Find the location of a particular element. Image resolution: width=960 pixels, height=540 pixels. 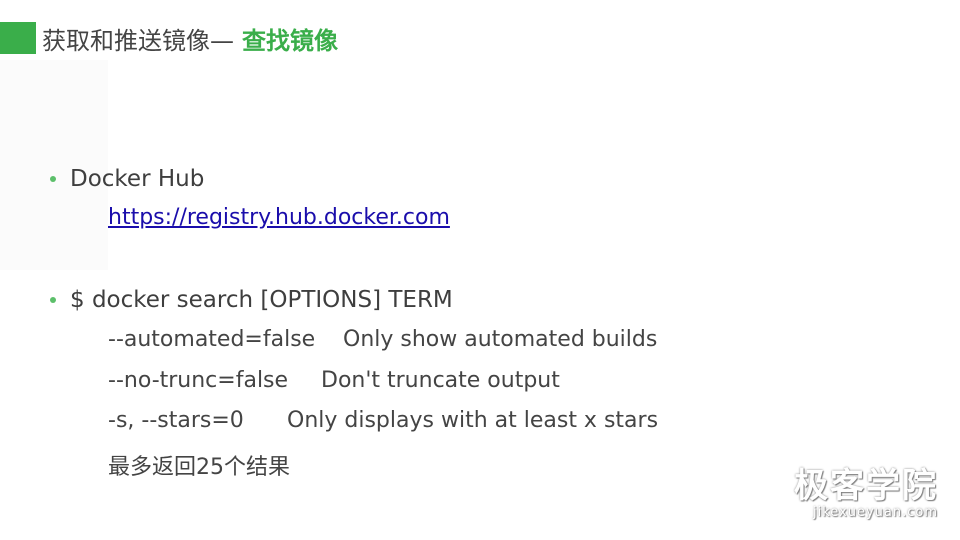

docker-hub-link: https://registry.hub.docker.com is located at coordinates (279, 217).